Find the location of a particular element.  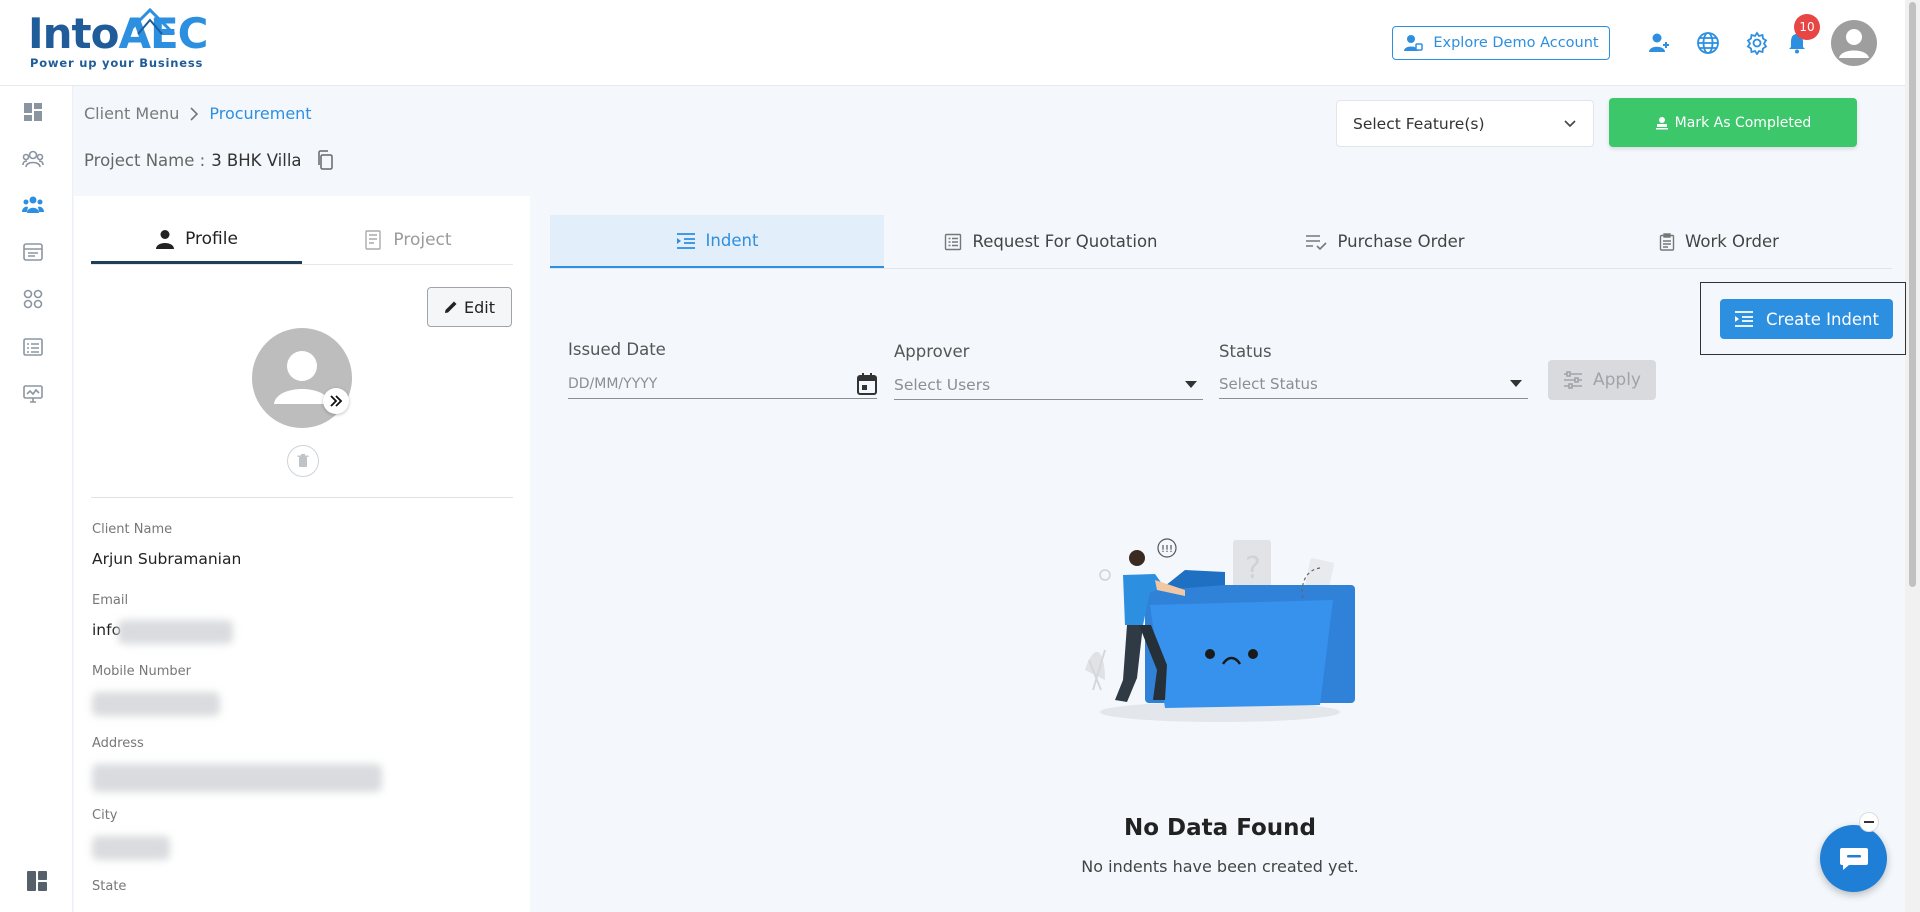

empty-state-title: No Data Found is located at coordinates (1220, 828).